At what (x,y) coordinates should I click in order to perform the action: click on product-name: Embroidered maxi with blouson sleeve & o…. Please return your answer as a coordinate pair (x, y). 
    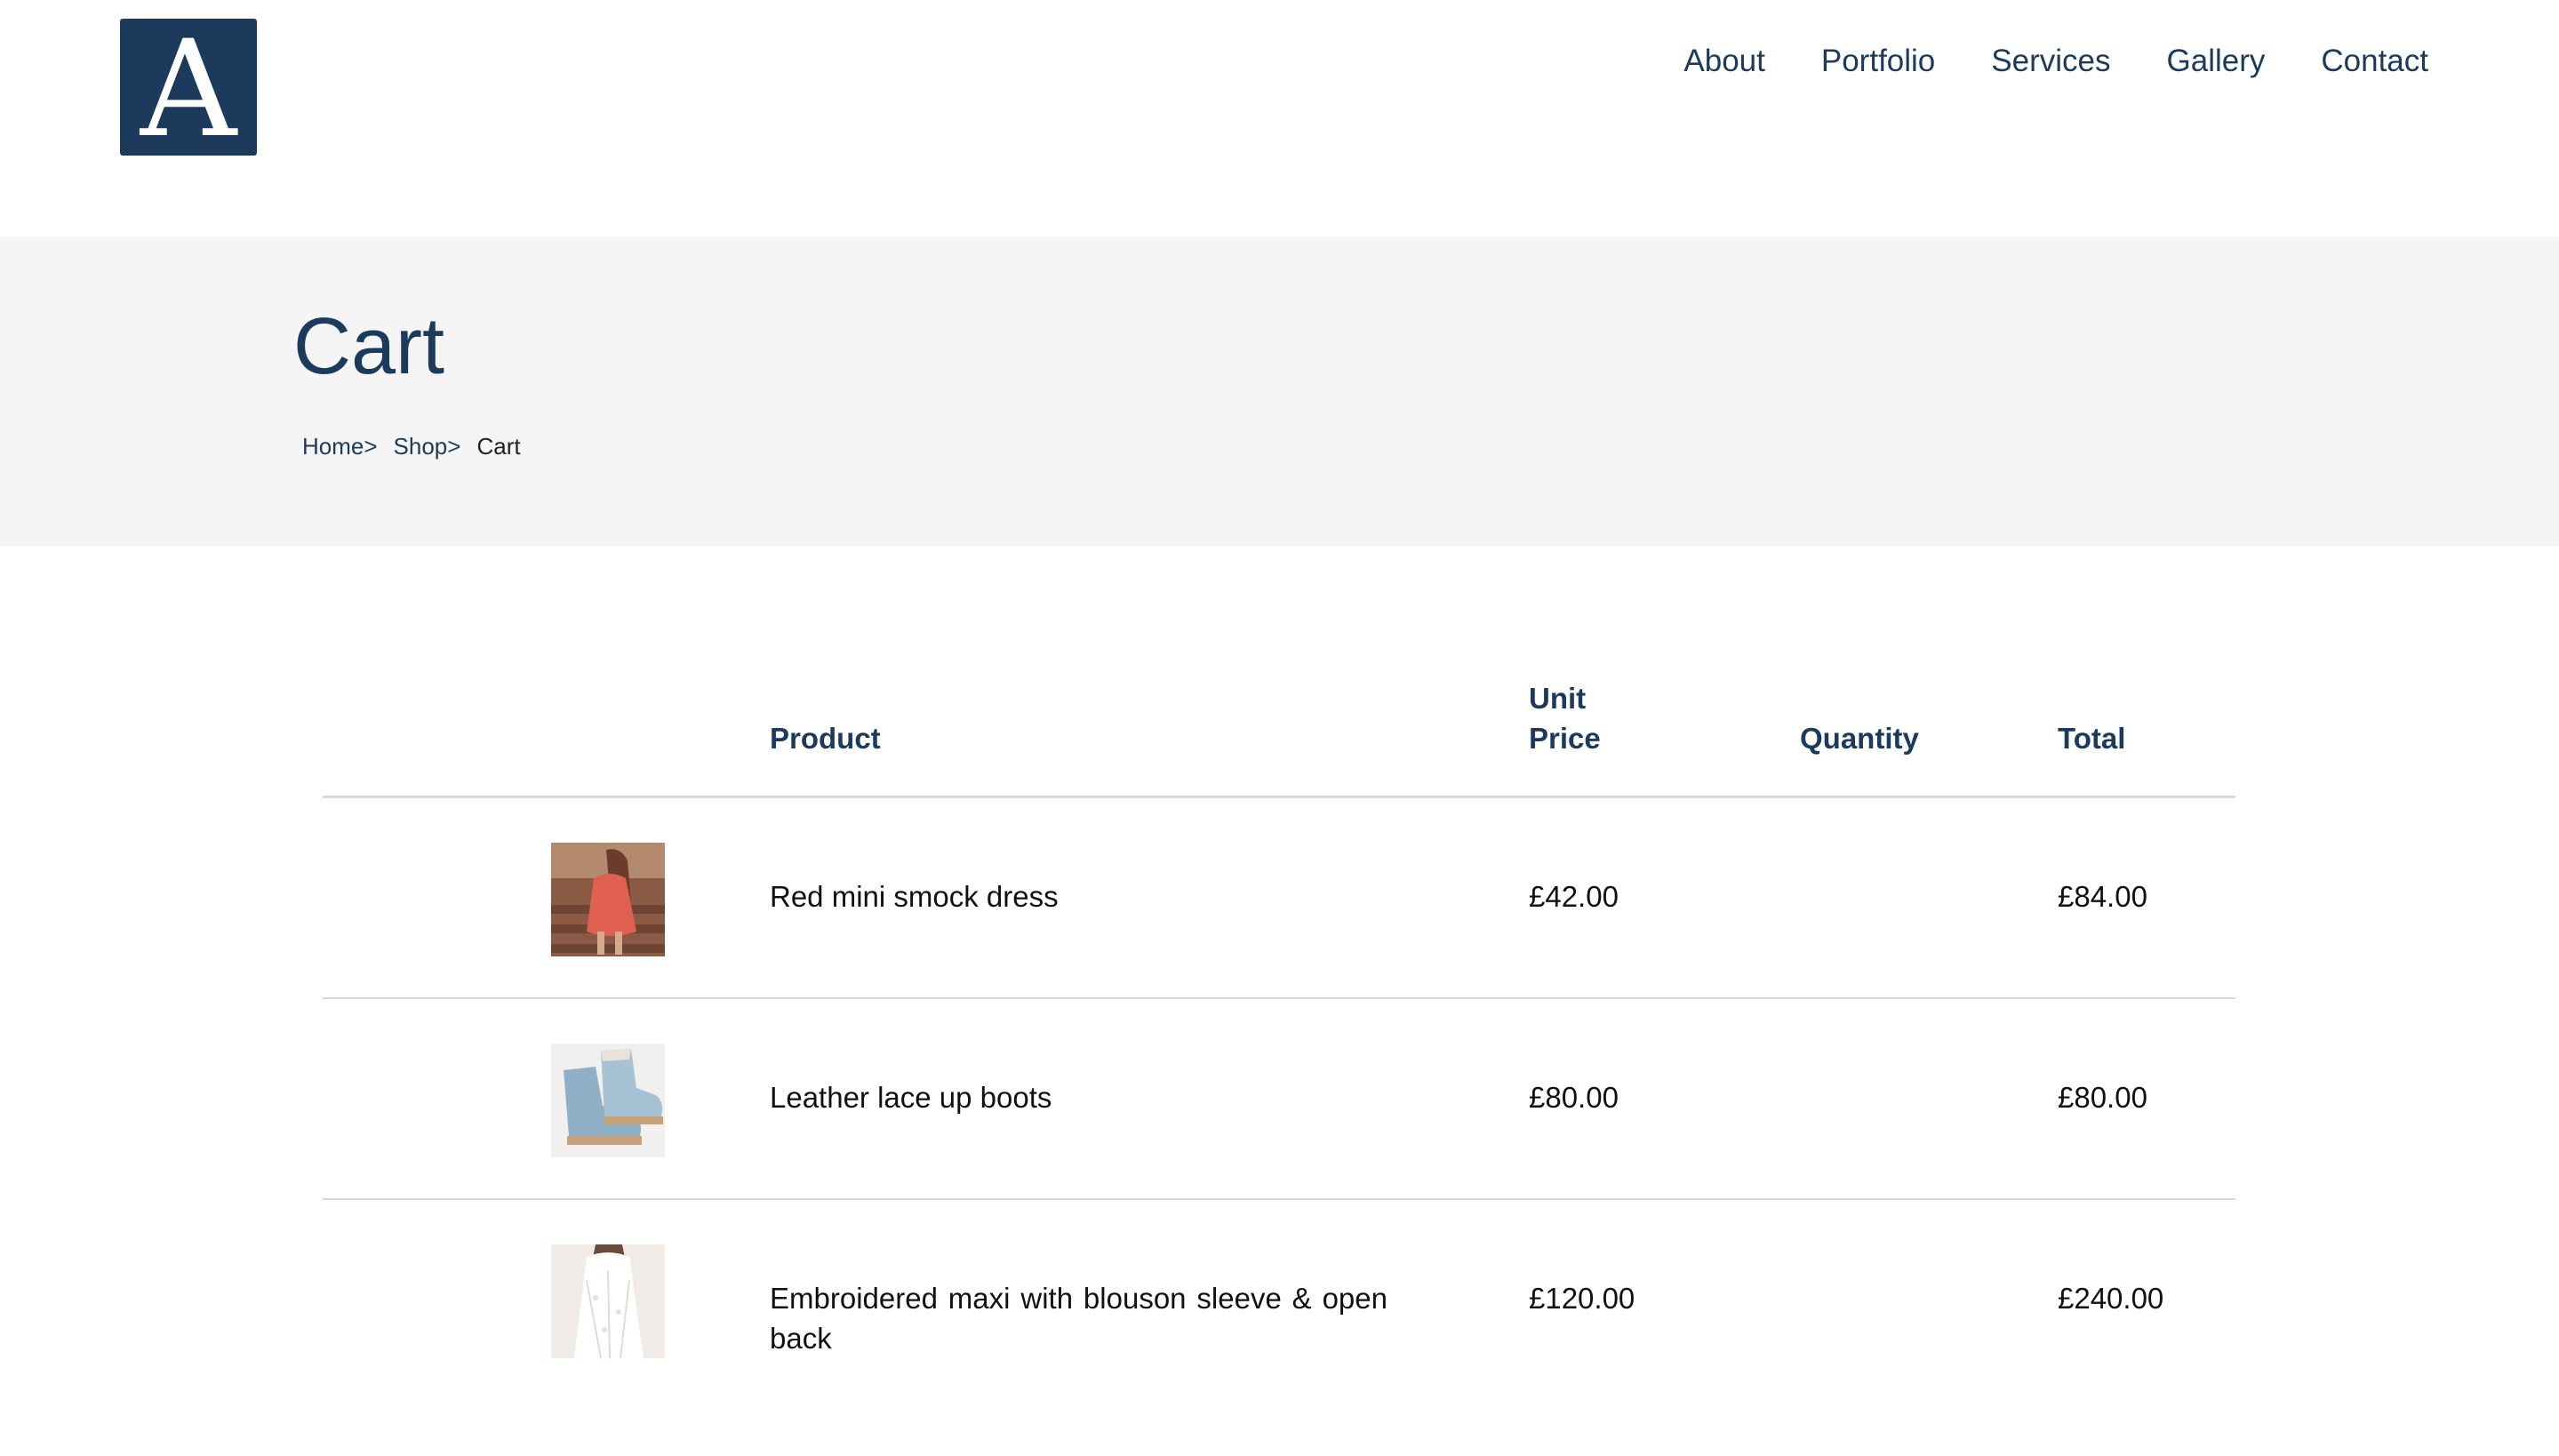
    Looking at the image, I should click on (1079, 1318).